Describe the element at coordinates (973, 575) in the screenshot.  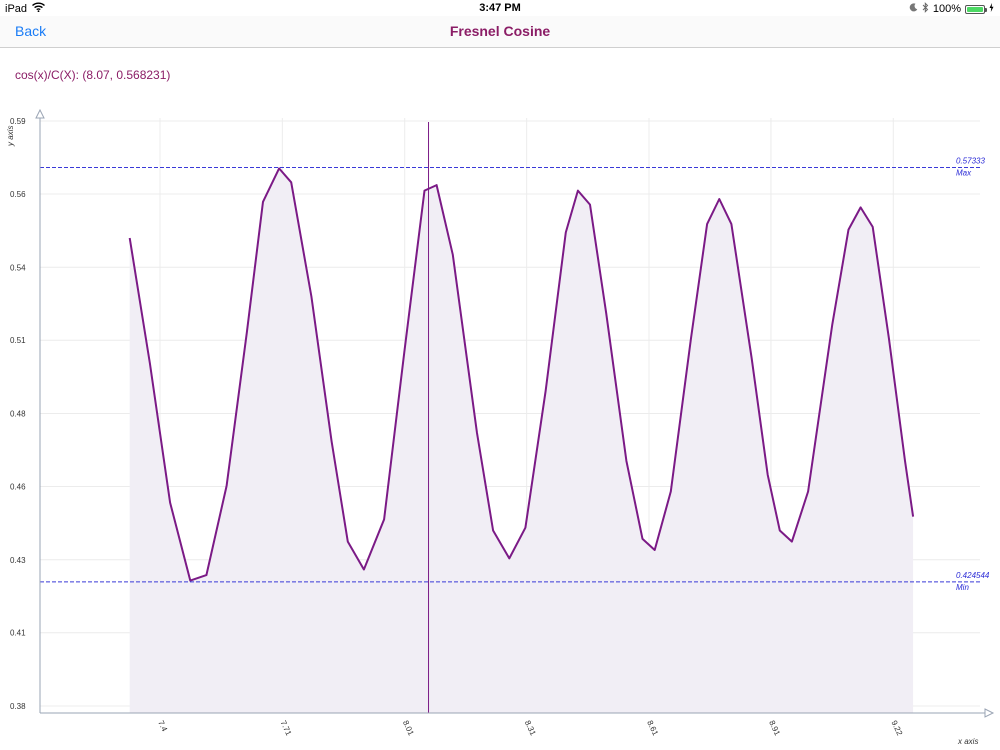
I see `reference-value-min: 0.424544` at that location.